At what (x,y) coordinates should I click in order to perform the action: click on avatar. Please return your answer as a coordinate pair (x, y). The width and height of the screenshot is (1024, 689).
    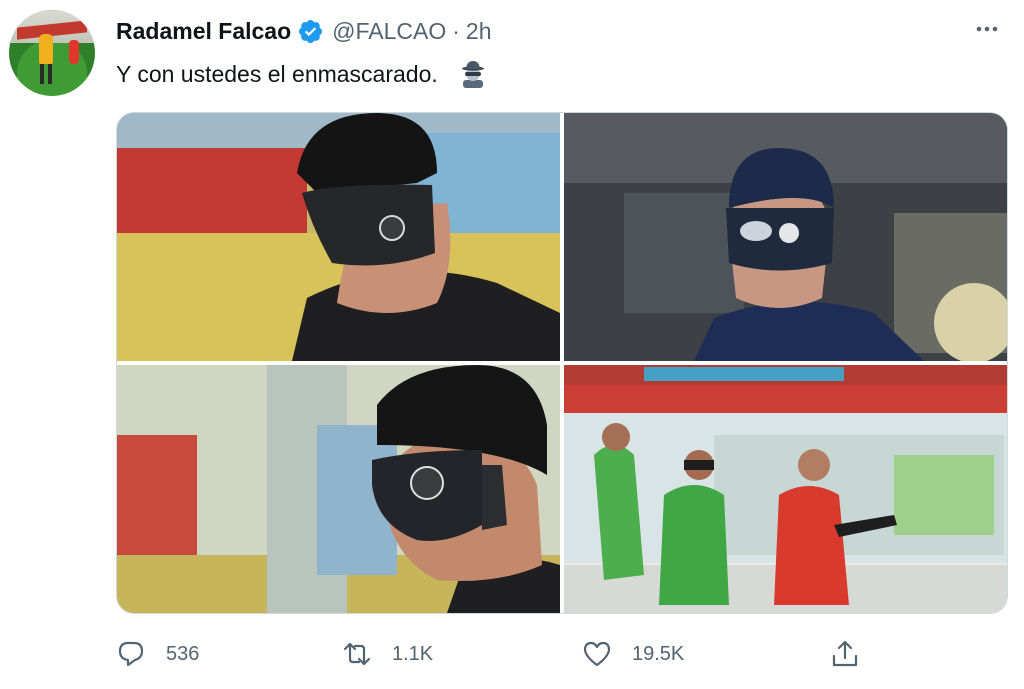
    Looking at the image, I should click on (52, 53).